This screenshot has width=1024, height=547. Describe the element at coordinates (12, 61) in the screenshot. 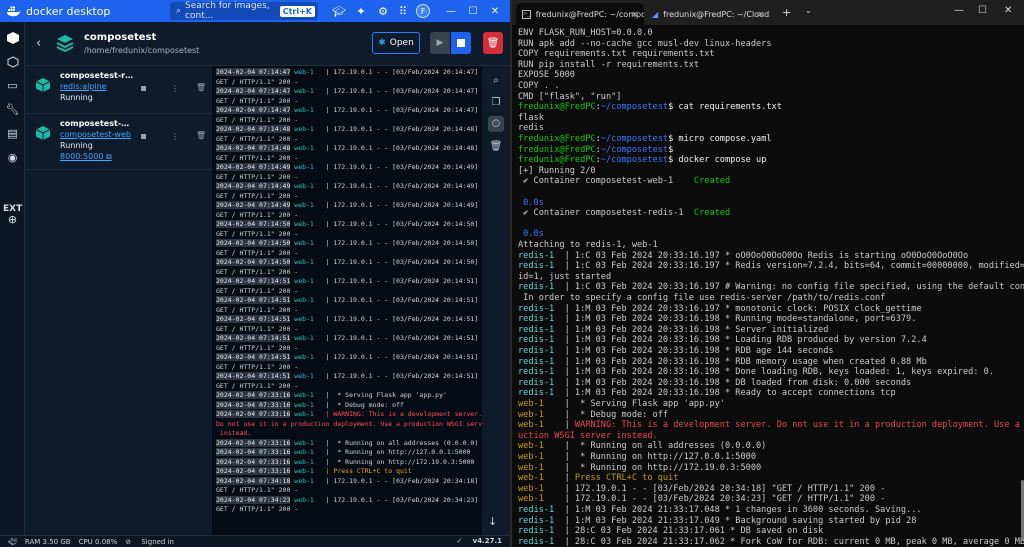

I see `images-icon` at that location.